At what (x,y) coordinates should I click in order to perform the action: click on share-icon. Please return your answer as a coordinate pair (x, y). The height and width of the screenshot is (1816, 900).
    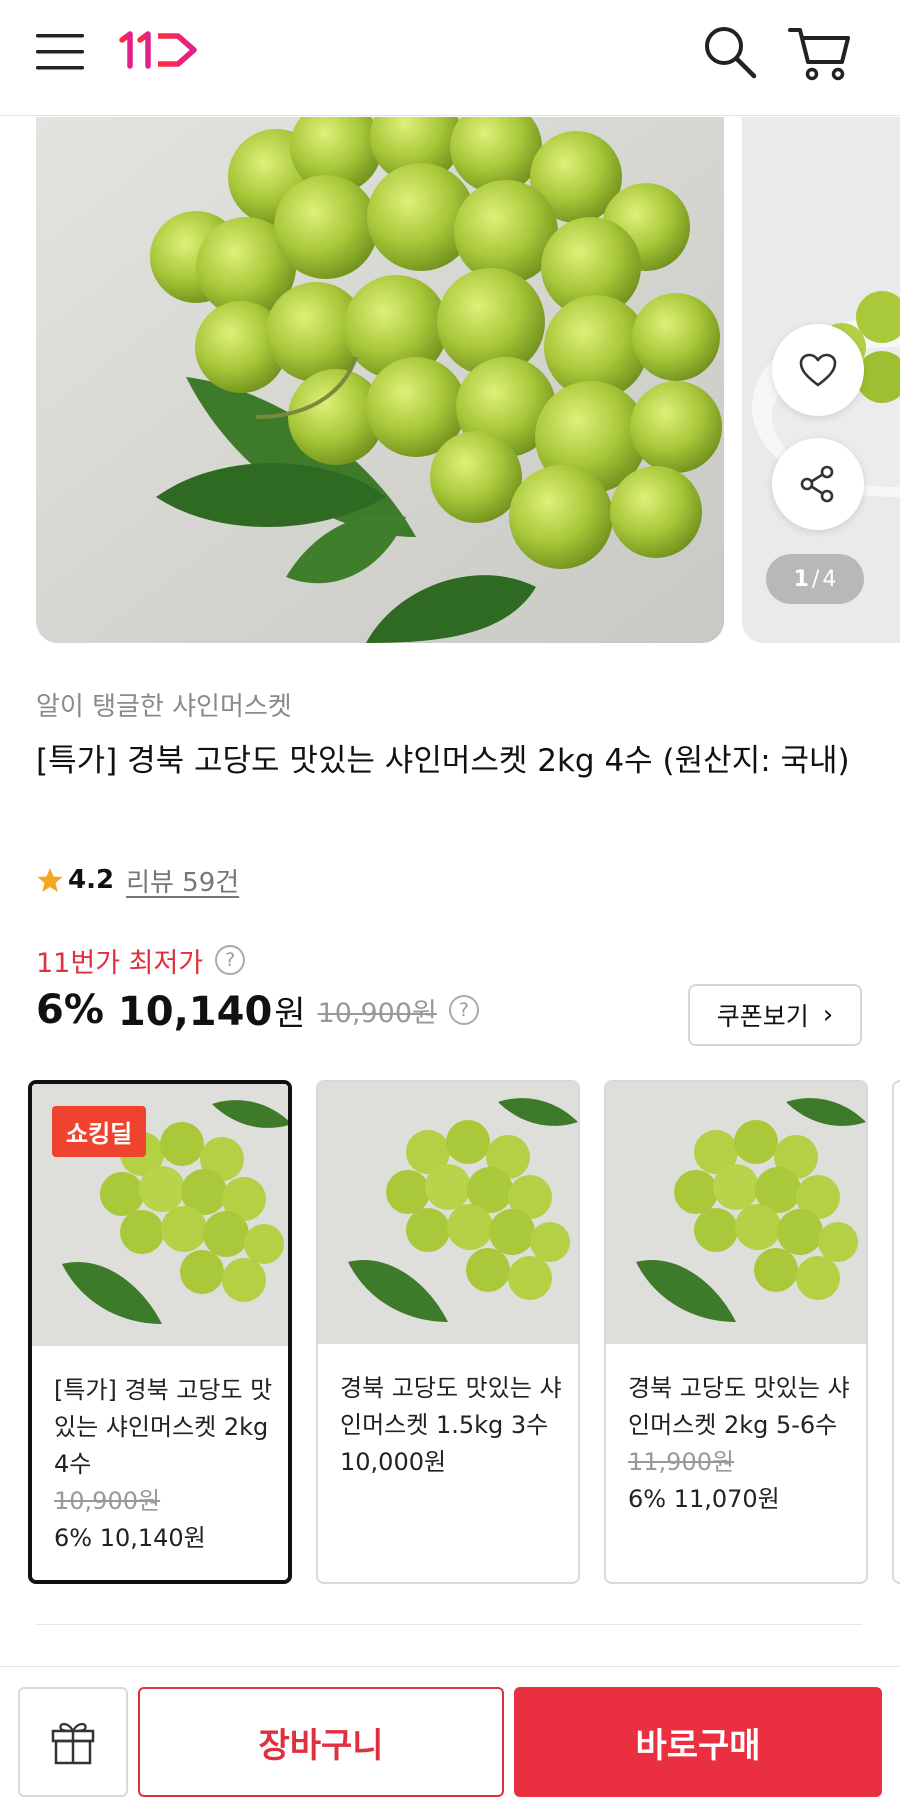
    Looking at the image, I should click on (817, 484).